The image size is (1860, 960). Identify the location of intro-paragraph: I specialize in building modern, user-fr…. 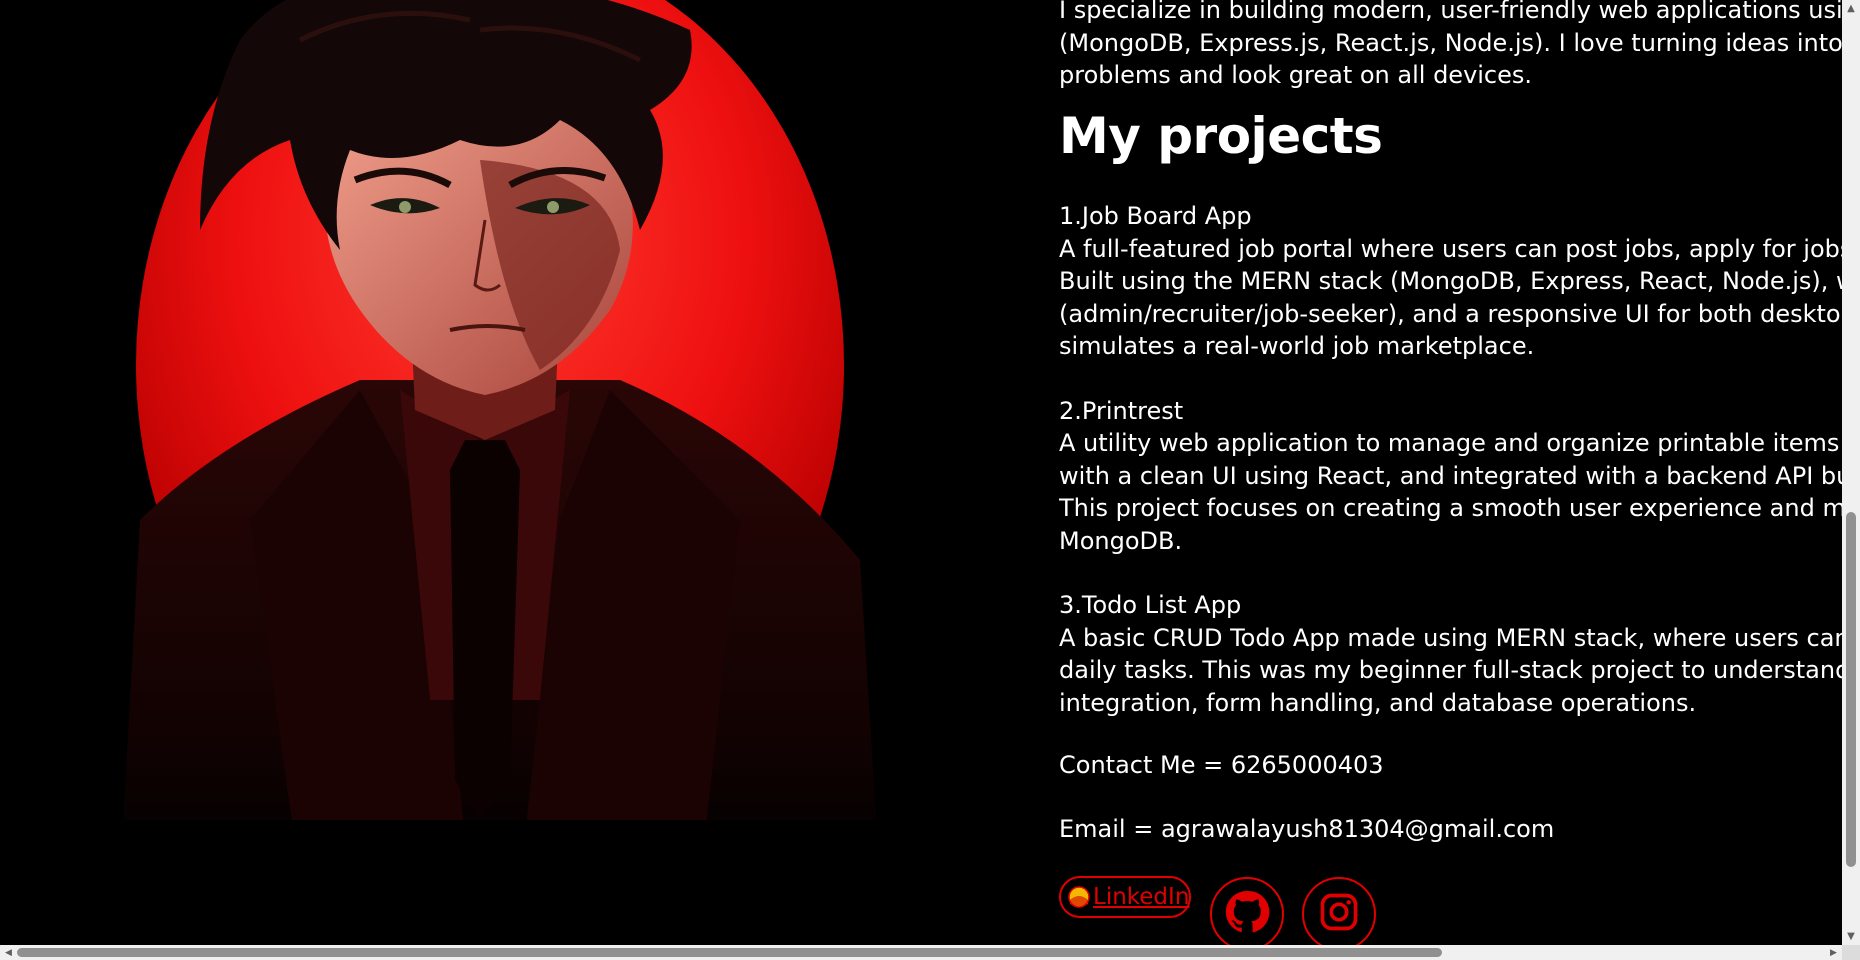
(1450, 46).